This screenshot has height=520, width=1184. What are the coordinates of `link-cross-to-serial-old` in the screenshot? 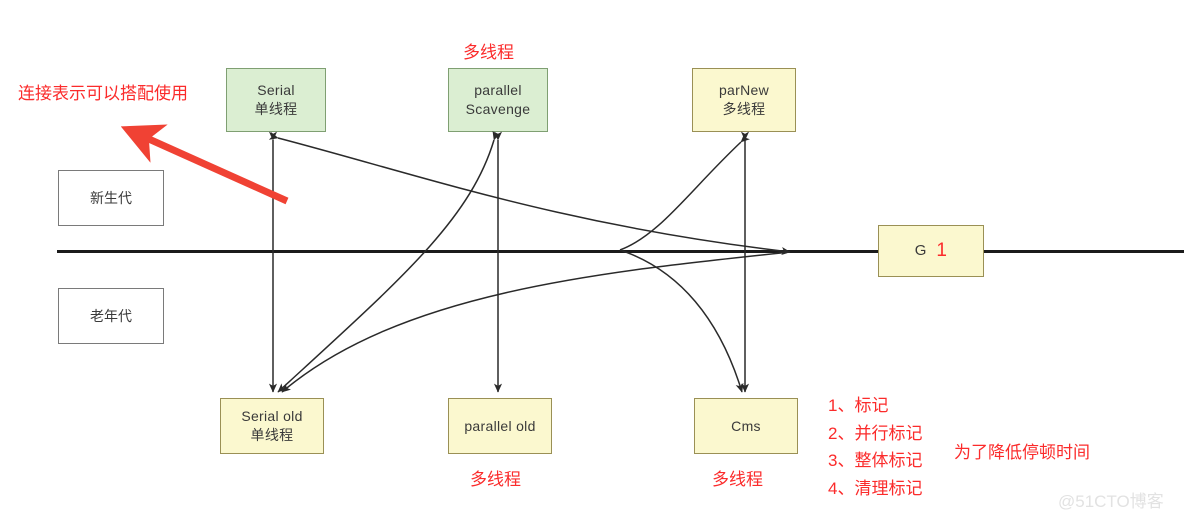 It's located at (536, 322).